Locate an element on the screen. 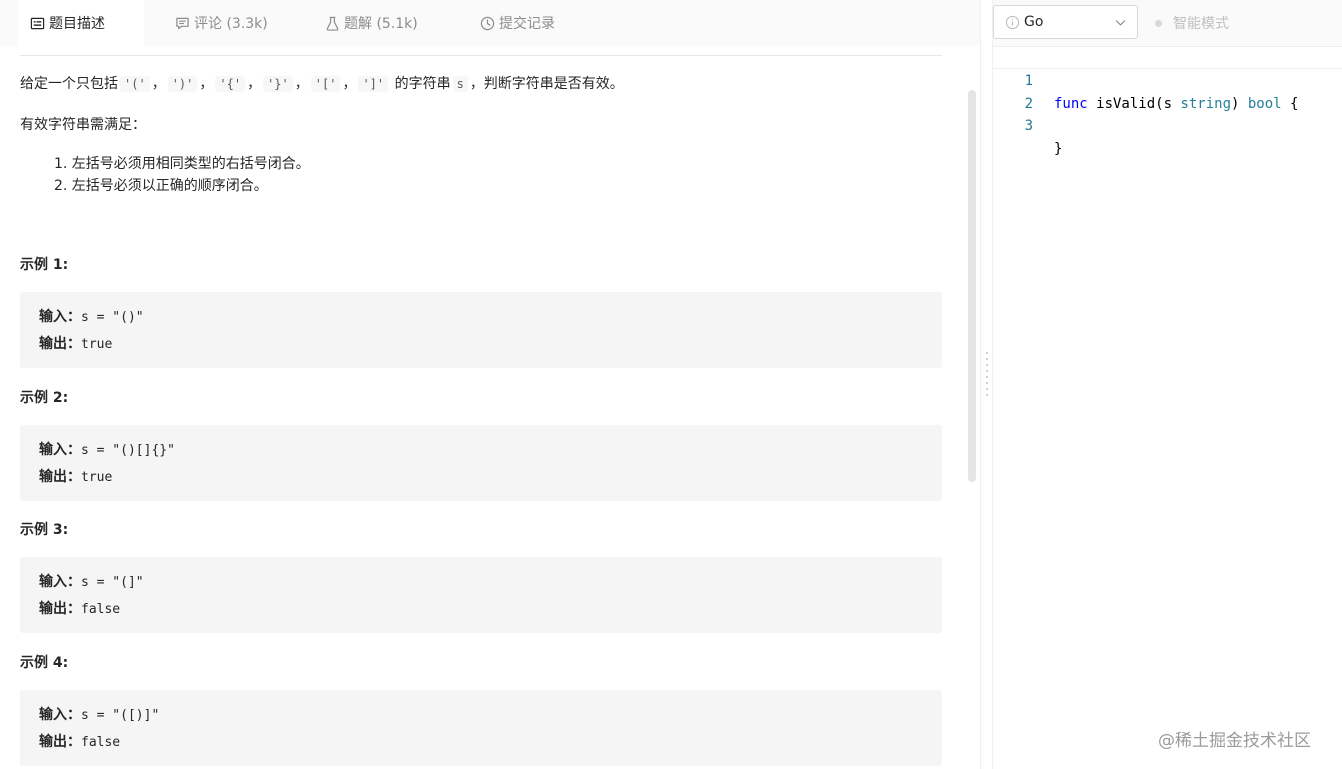  smart-mode-toggle: 智能模式 is located at coordinates (1192, 23).